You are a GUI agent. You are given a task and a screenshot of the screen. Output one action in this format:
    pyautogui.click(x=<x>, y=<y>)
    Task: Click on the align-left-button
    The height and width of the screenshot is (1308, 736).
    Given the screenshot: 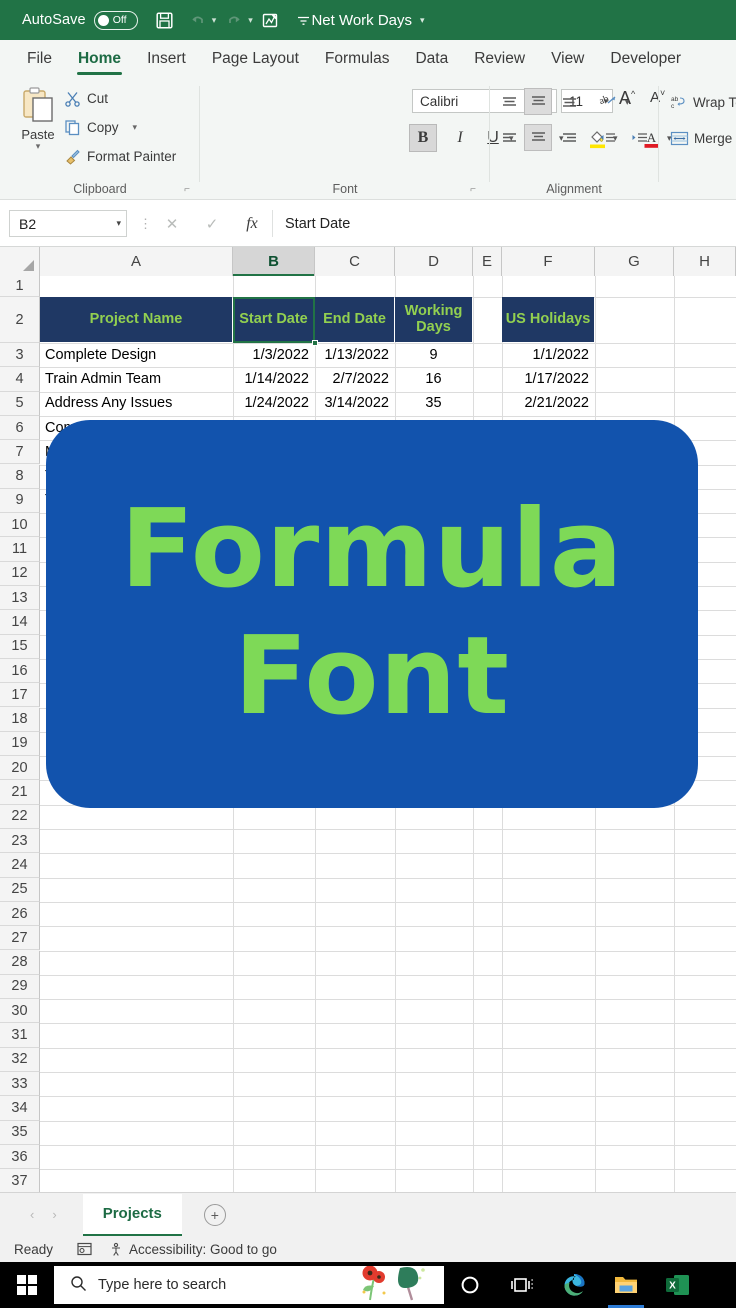 What is the action you would take?
    pyautogui.click(x=509, y=138)
    